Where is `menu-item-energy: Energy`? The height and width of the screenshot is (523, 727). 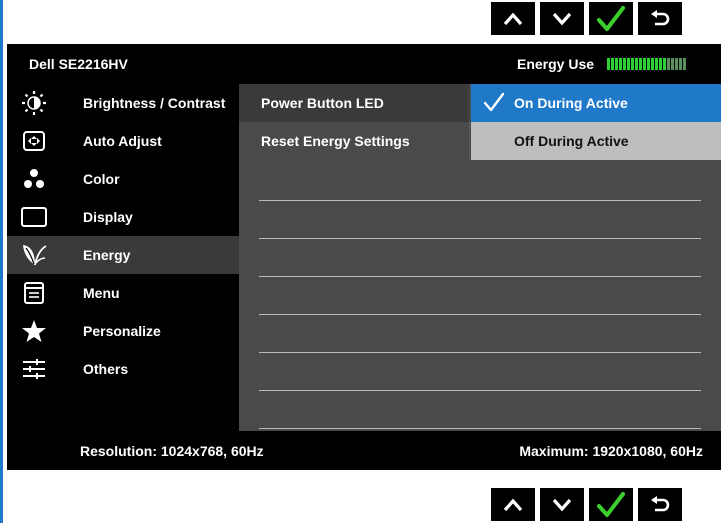 menu-item-energy: Energy is located at coordinates (123, 255).